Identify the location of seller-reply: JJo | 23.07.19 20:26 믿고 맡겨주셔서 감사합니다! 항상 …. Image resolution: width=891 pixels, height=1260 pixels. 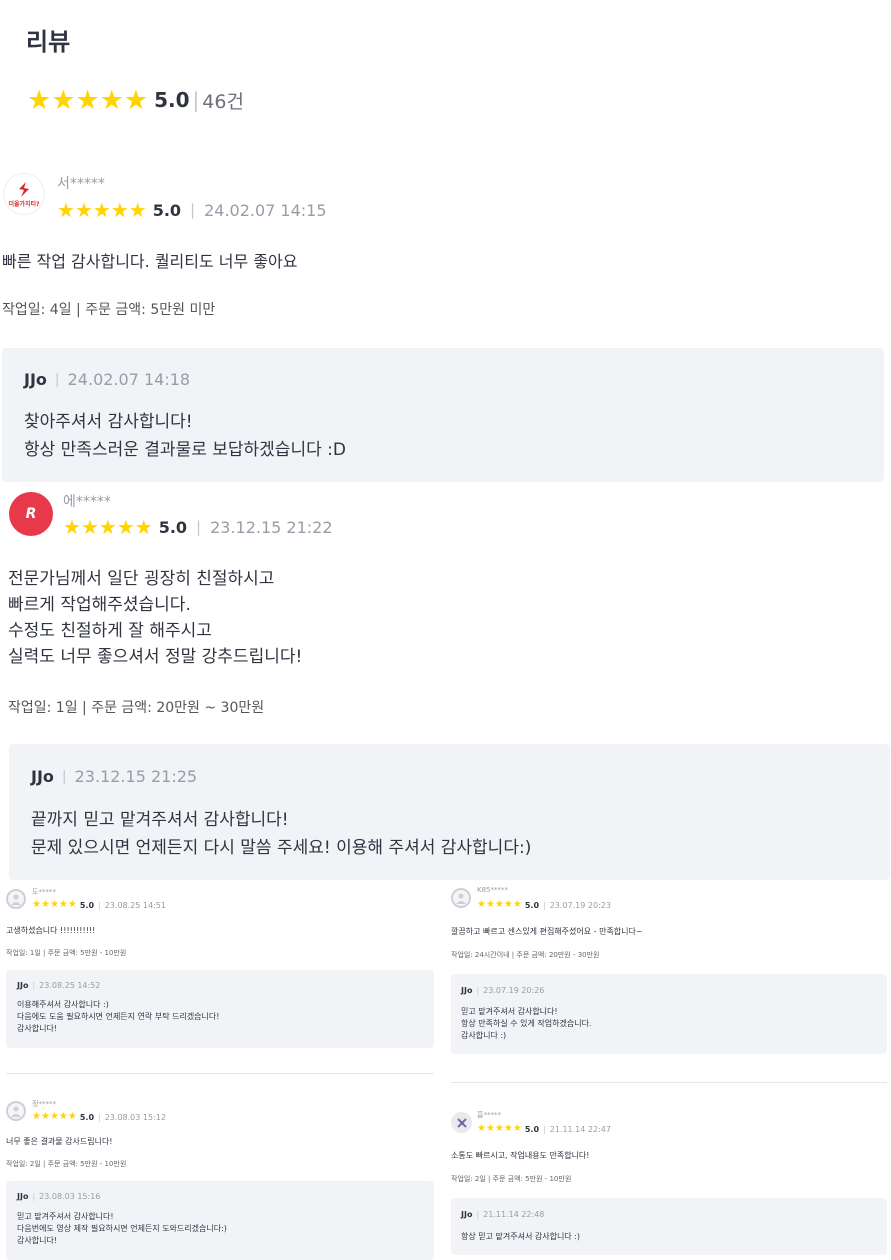
(669, 1014).